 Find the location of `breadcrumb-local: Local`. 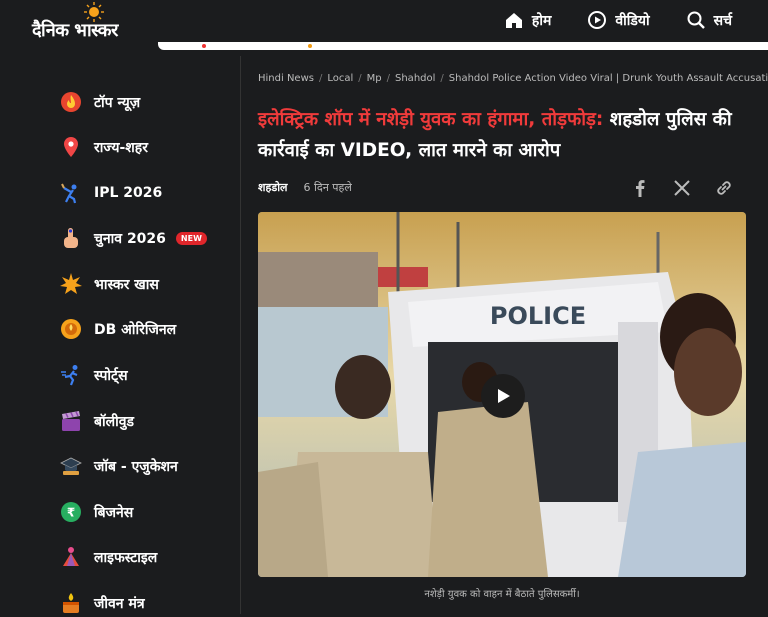

breadcrumb-local: Local is located at coordinates (340, 78).